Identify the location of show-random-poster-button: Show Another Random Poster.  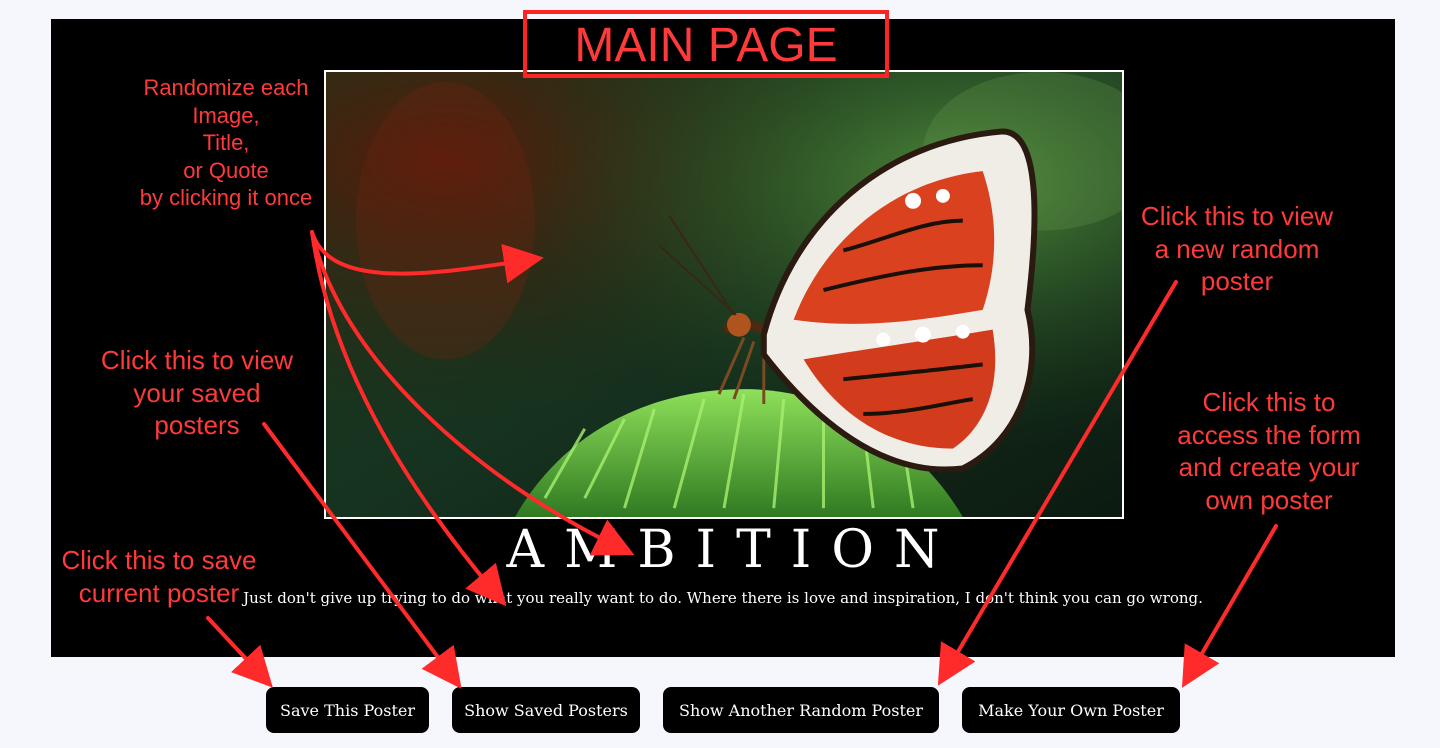
(801, 710).